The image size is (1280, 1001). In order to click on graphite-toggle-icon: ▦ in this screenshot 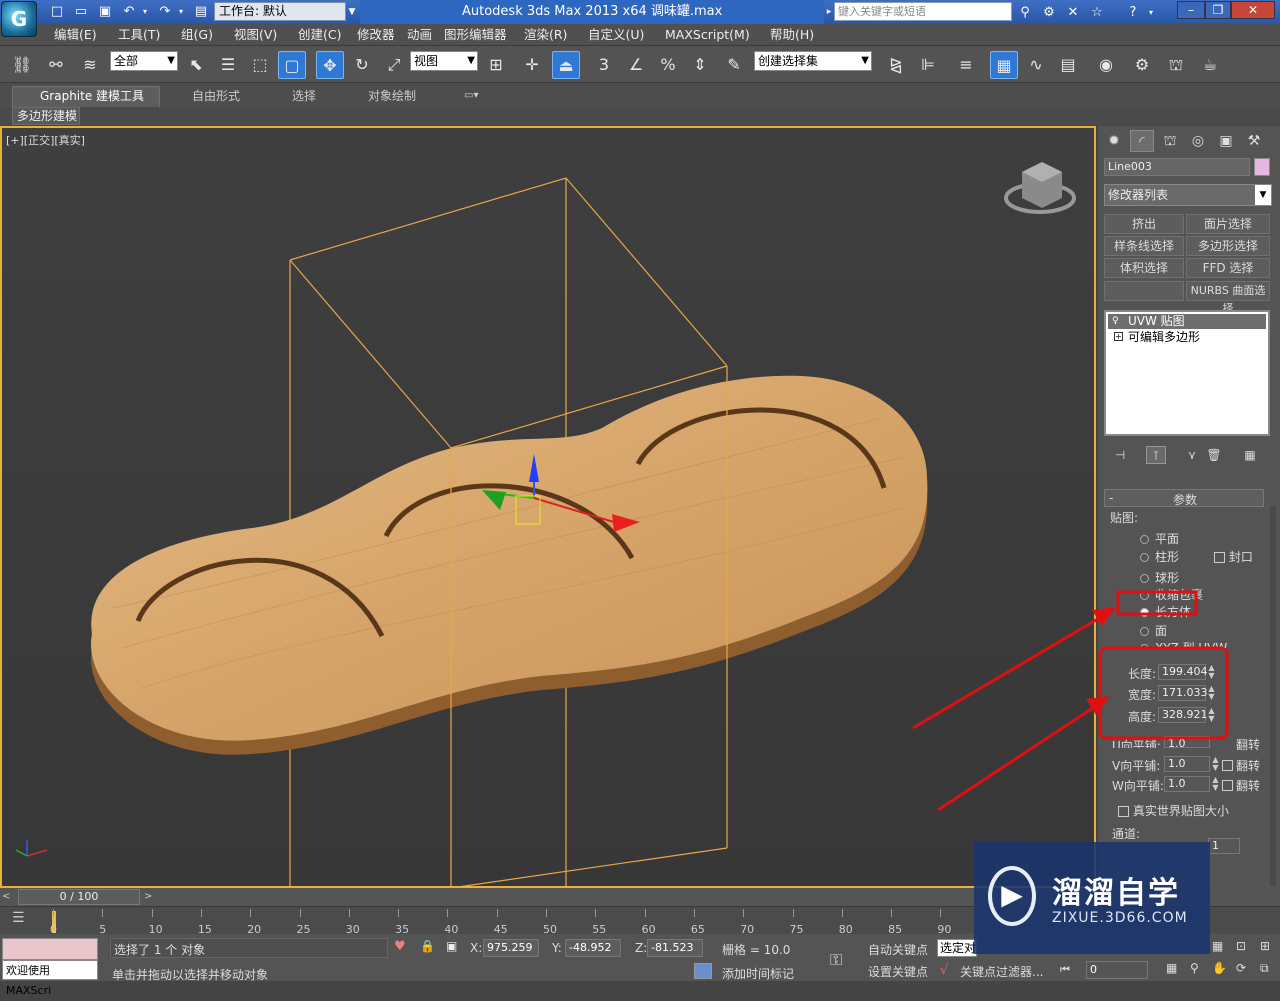, I will do `click(1004, 65)`.